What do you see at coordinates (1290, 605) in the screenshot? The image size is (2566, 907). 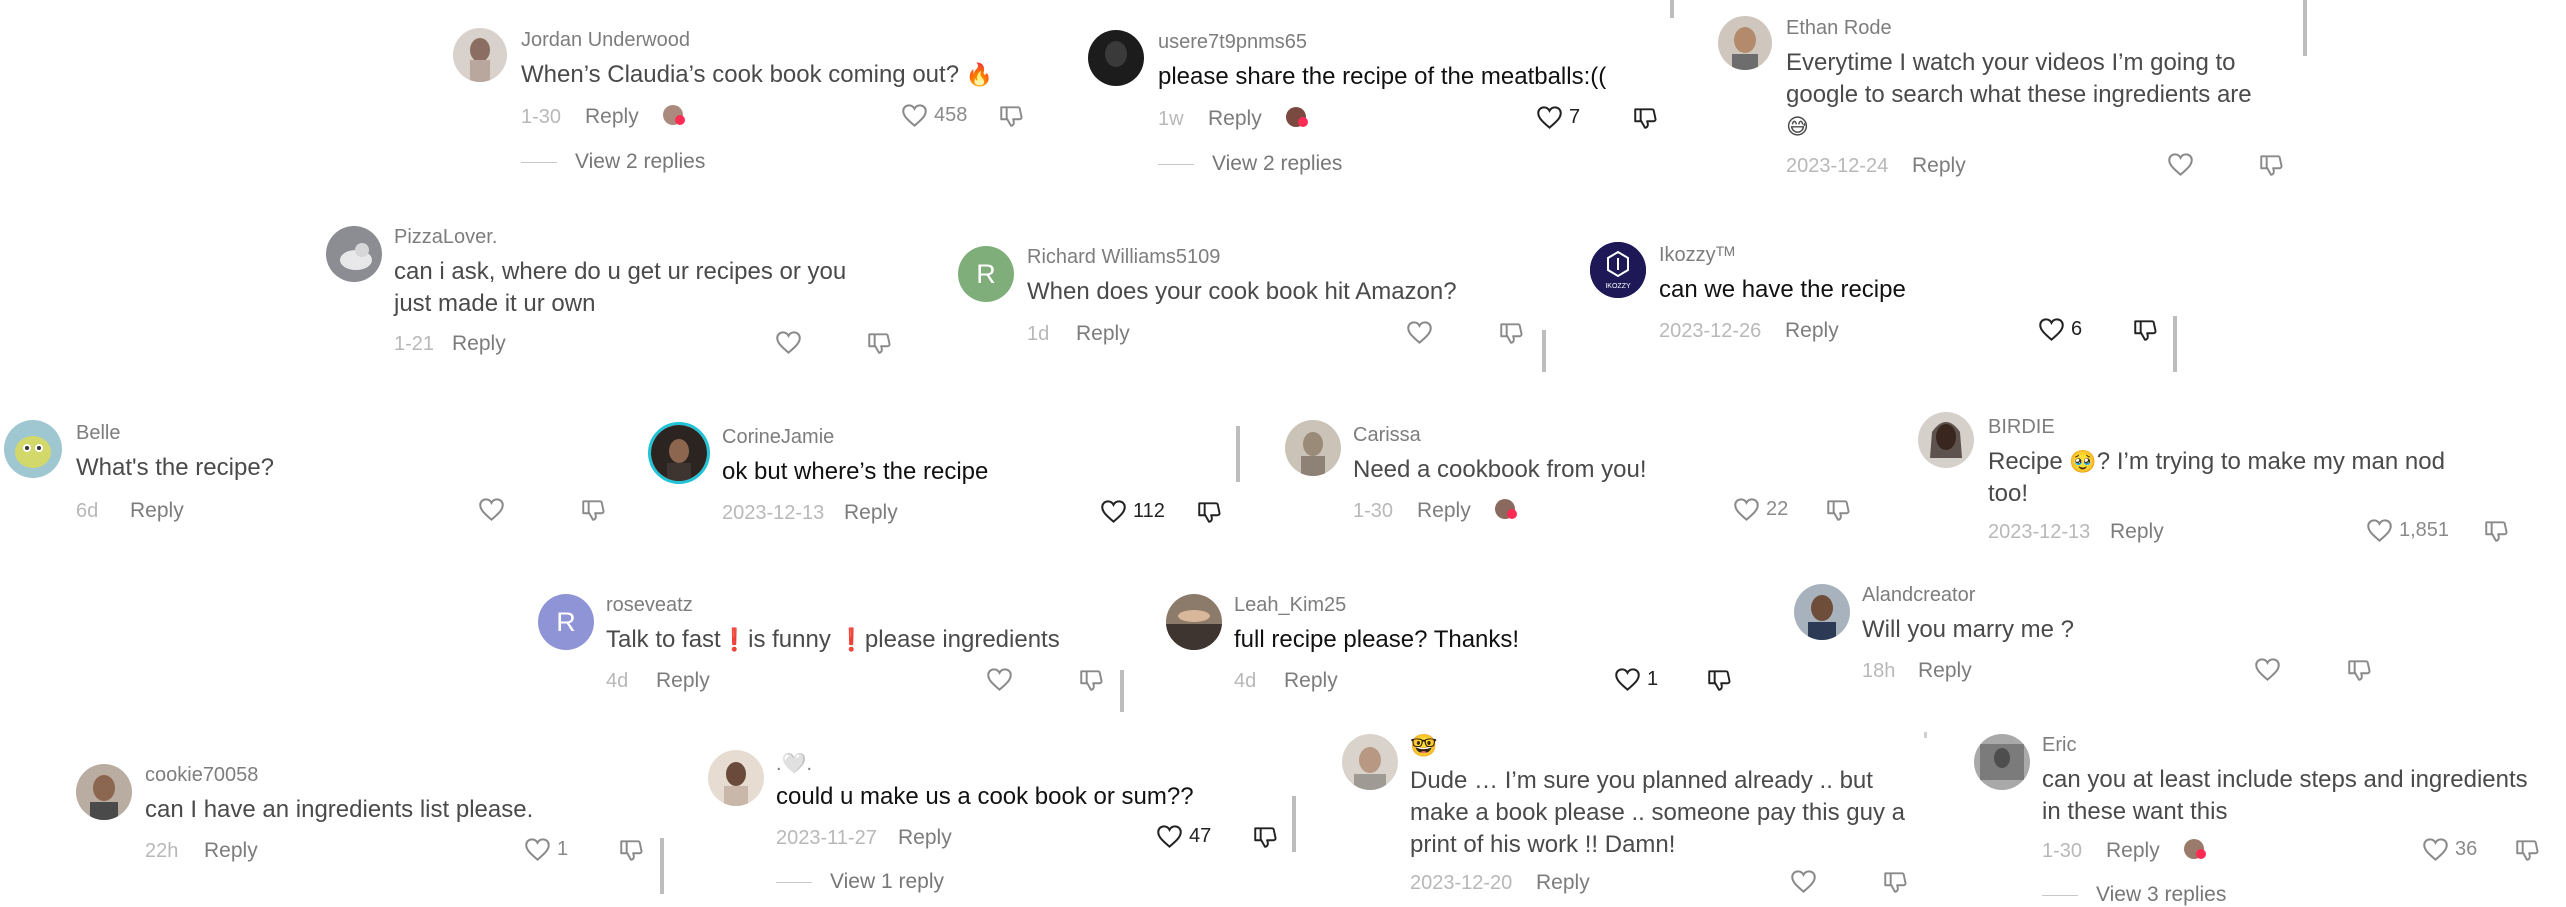 I see `username: Leah_Kim25` at bounding box center [1290, 605].